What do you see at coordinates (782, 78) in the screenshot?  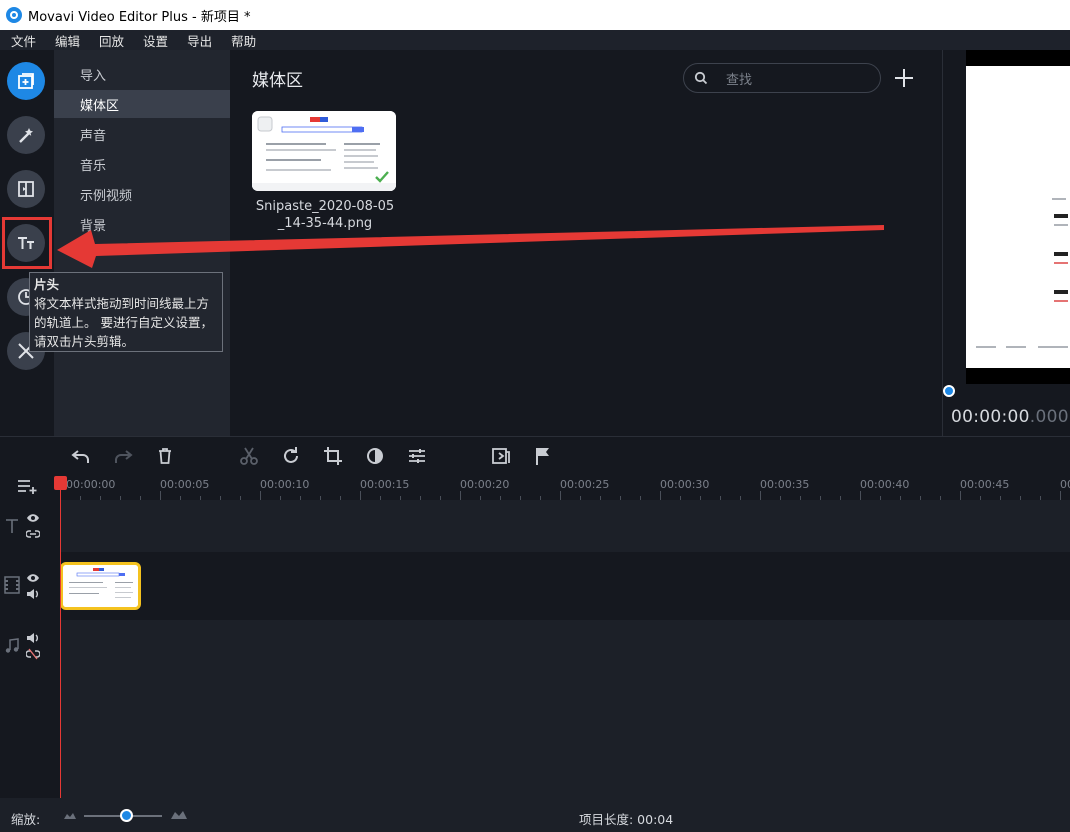 I see `search-input: 查找` at bounding box center [782, 78].